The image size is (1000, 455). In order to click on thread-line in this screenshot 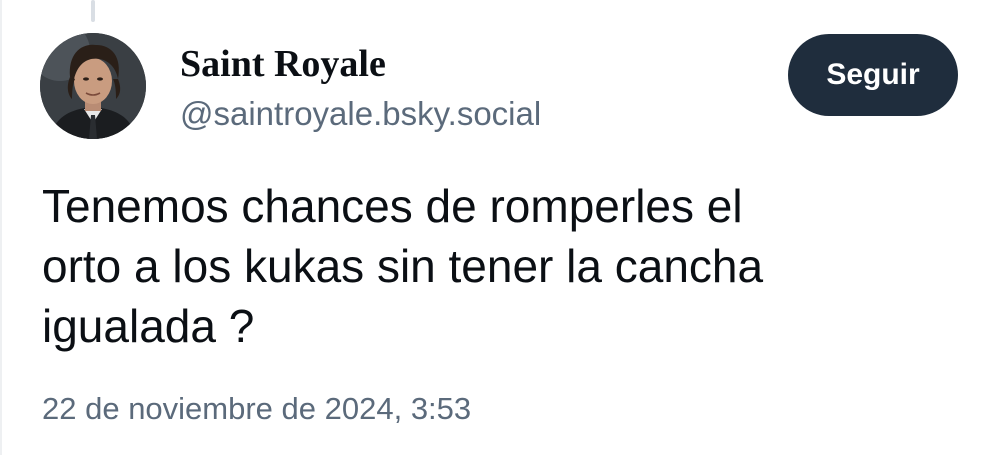, I will do `click(93, 11)`.